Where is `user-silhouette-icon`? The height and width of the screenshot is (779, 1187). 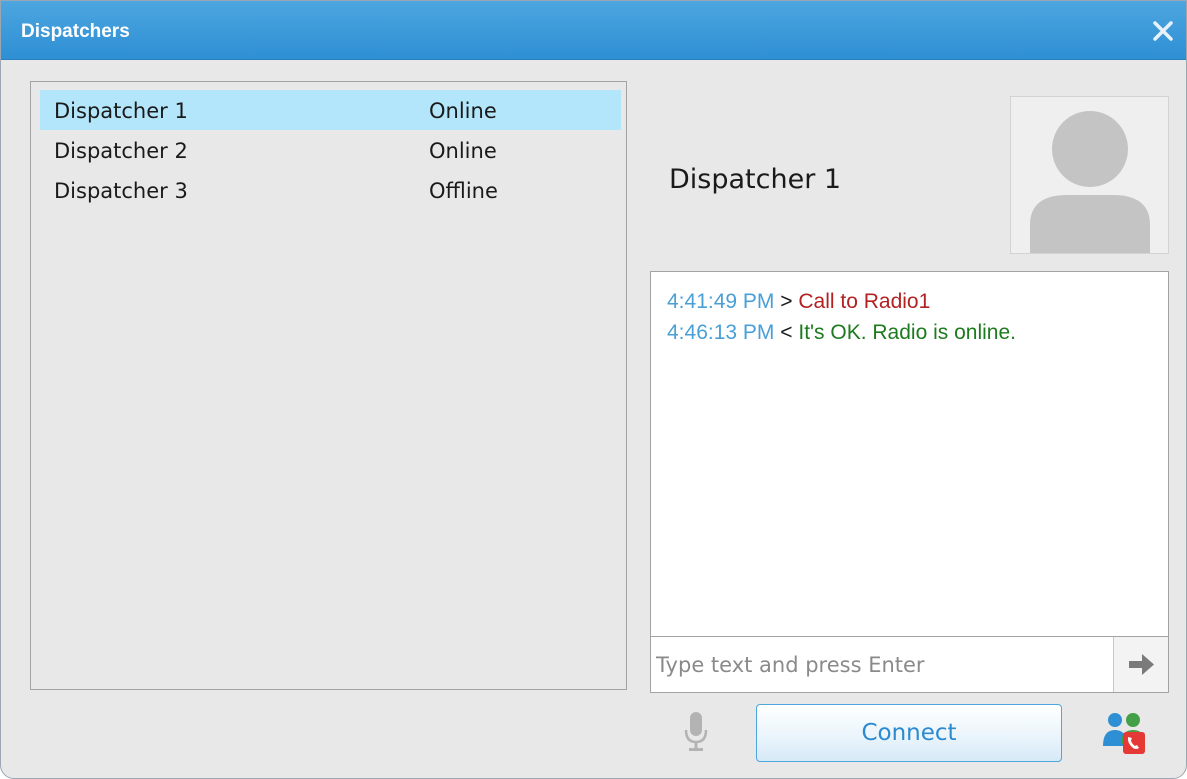 user-silhouette-icon is located at coordinates (1090, 182).